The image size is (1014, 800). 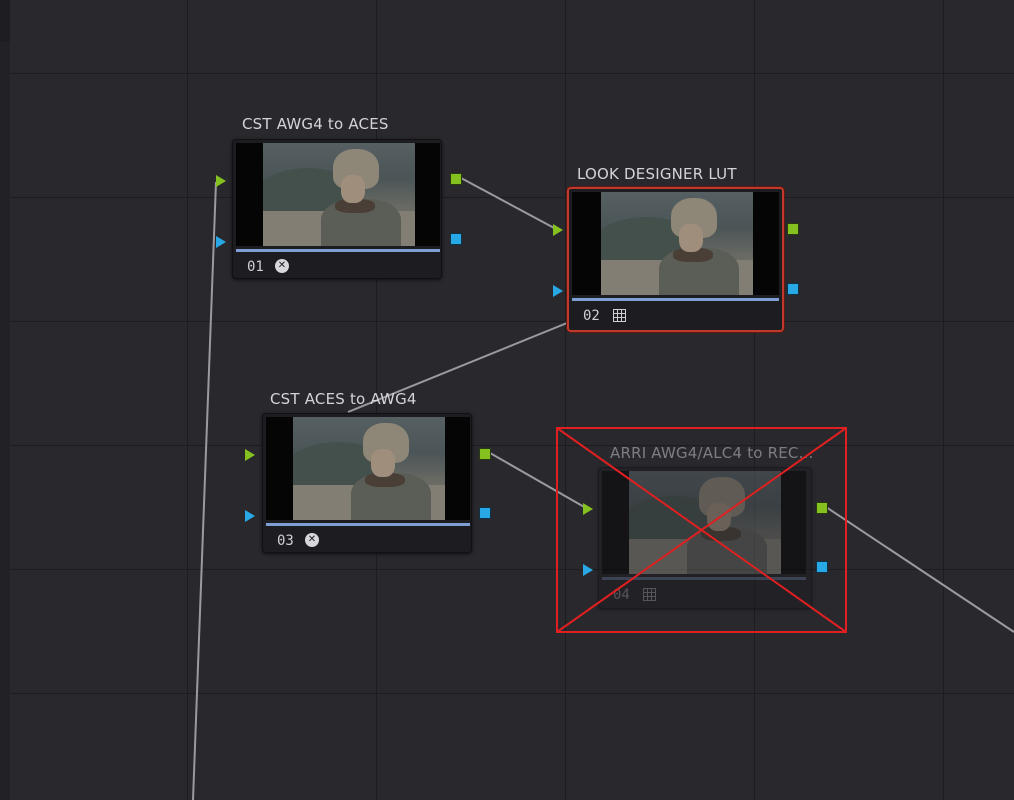 What do you see at coordinates (793, 289) in the screenshot?
I see `node-02-key-output-port` at bounding box center [793, 289].